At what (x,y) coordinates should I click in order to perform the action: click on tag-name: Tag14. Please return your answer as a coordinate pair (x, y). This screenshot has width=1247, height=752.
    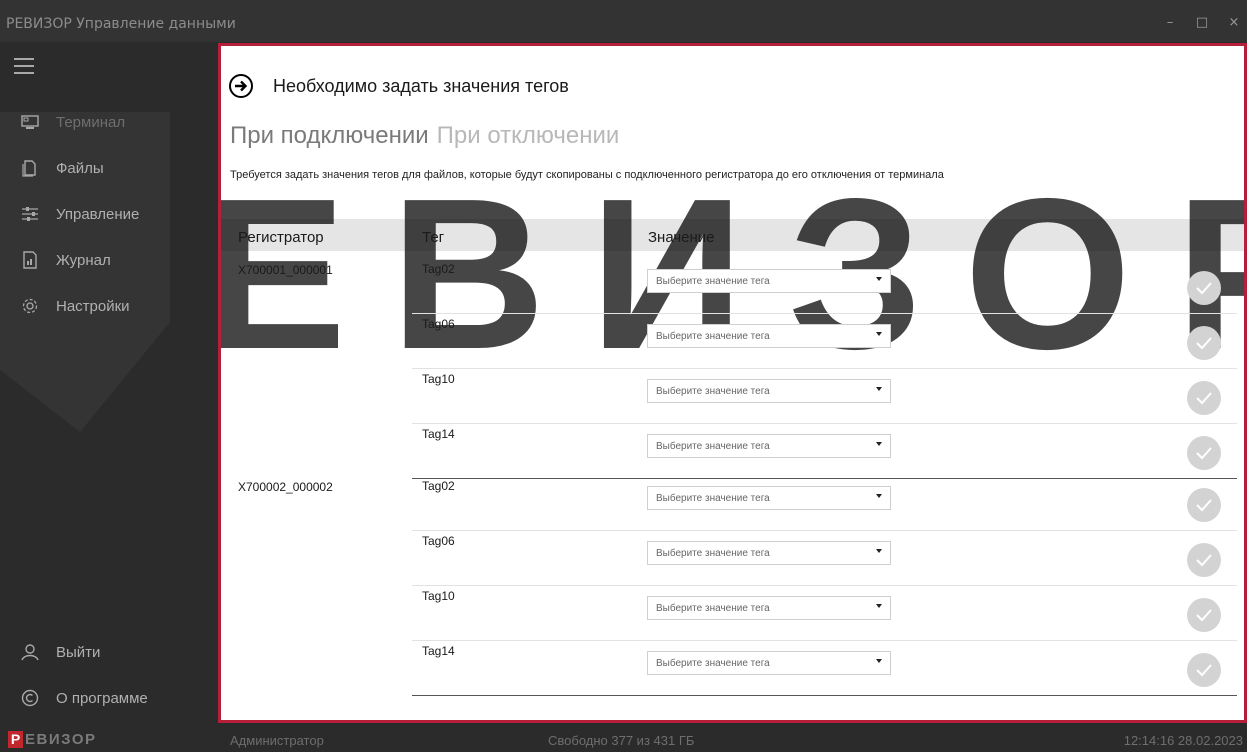
    Looking at the image, I should click on (438, 434).